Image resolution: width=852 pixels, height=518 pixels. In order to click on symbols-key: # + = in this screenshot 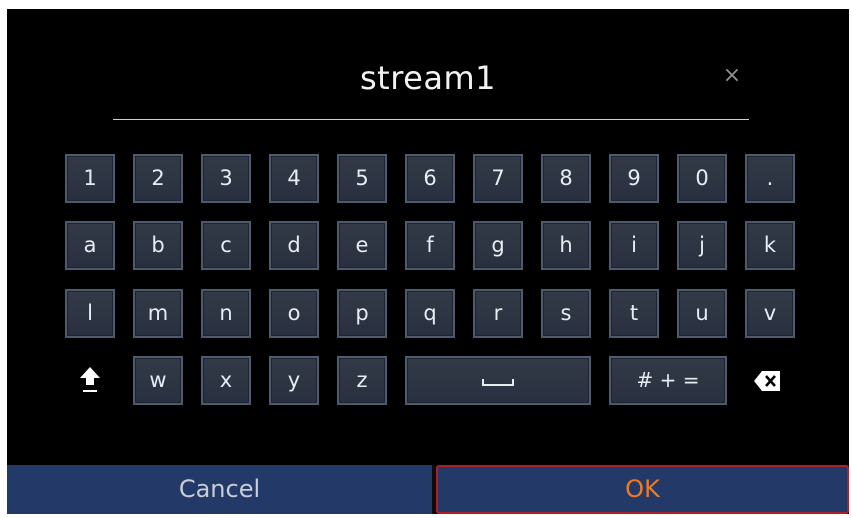, I will do `click(668, 380)`.